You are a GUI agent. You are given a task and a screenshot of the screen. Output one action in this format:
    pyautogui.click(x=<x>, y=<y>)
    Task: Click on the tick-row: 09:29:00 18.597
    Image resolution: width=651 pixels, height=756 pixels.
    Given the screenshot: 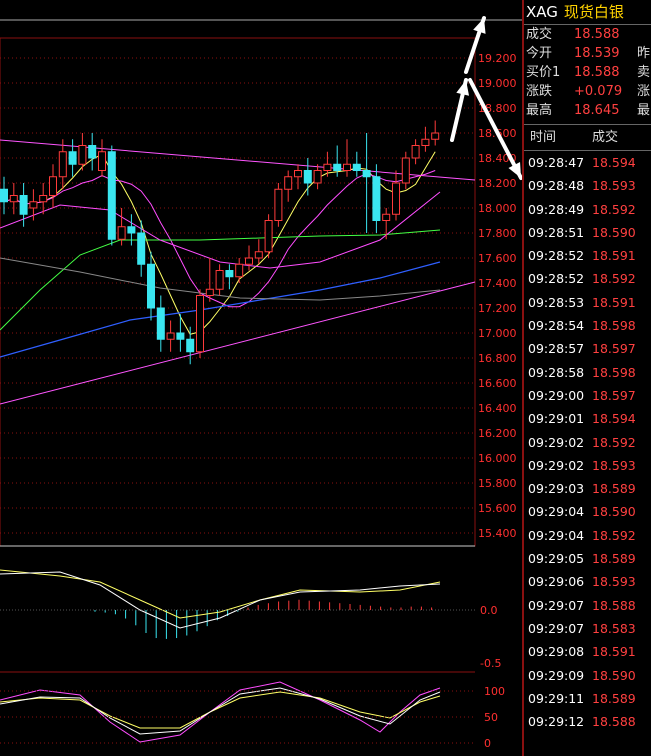 What is the action you would take?
    pyautogui.click(x=587, y=395)
    